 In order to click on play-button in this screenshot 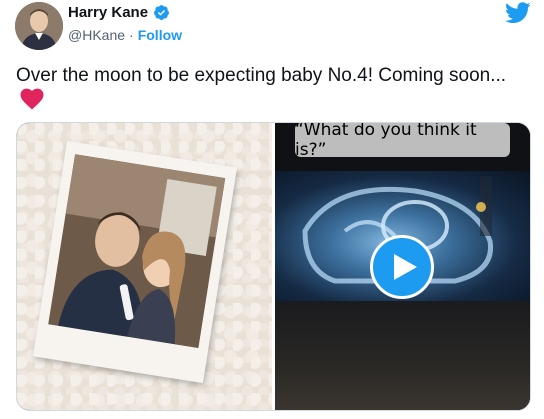, I will do `click(402, 267)`.